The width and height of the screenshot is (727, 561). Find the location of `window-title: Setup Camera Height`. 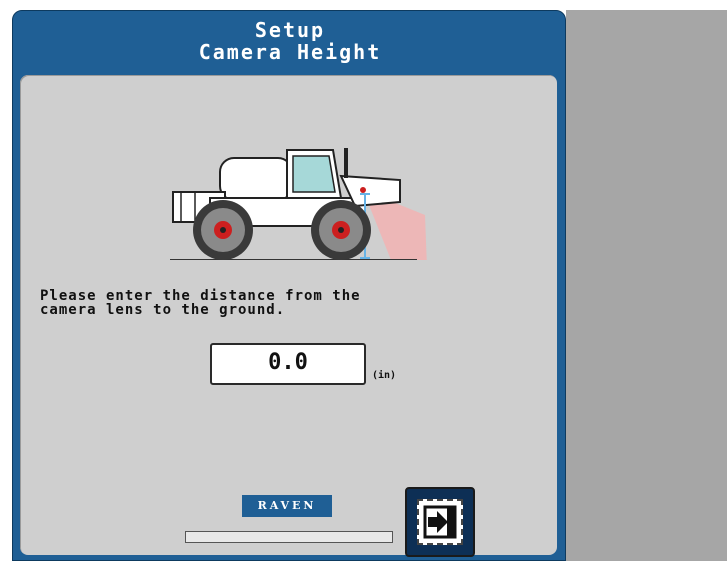

window-title: Setup Camera Height is located at coordinates (290, 43).